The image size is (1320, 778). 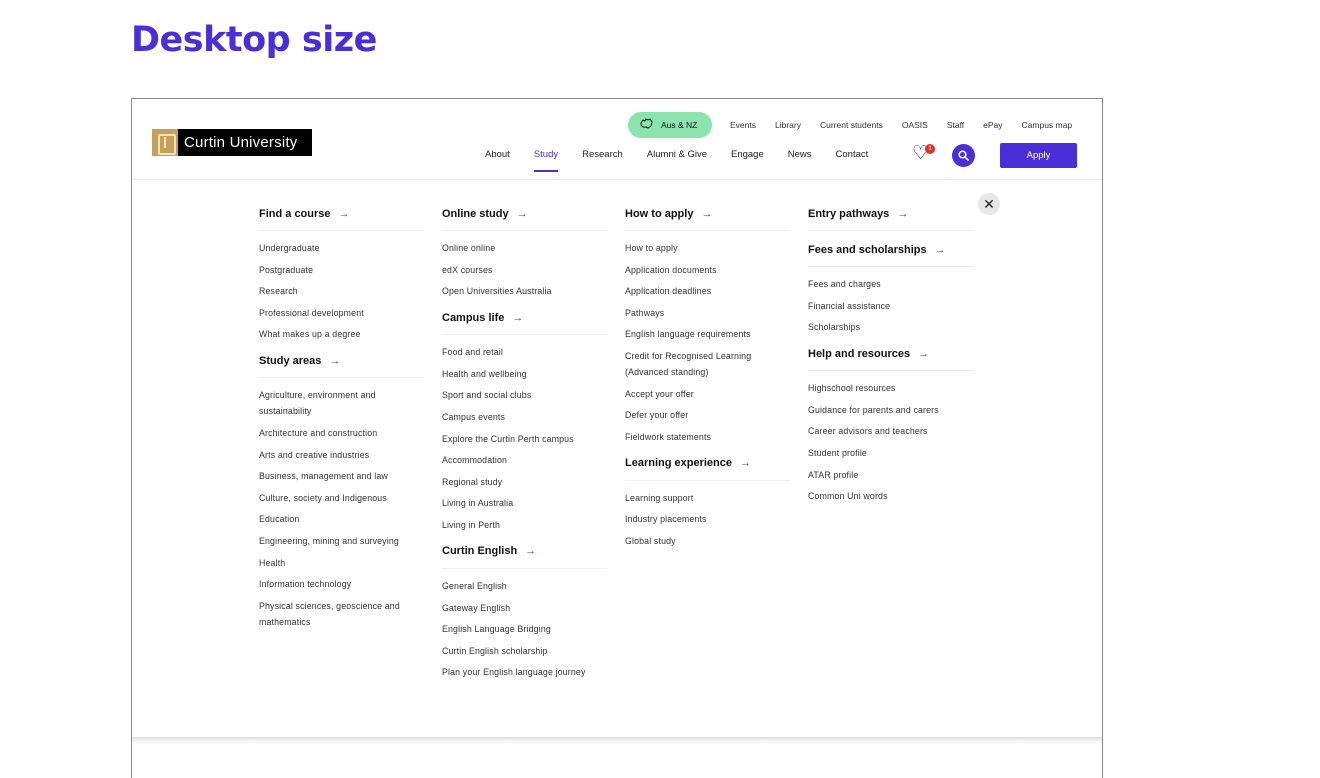 I want to click on section-title-label: Entry pathways, so click(x=849, y=213).